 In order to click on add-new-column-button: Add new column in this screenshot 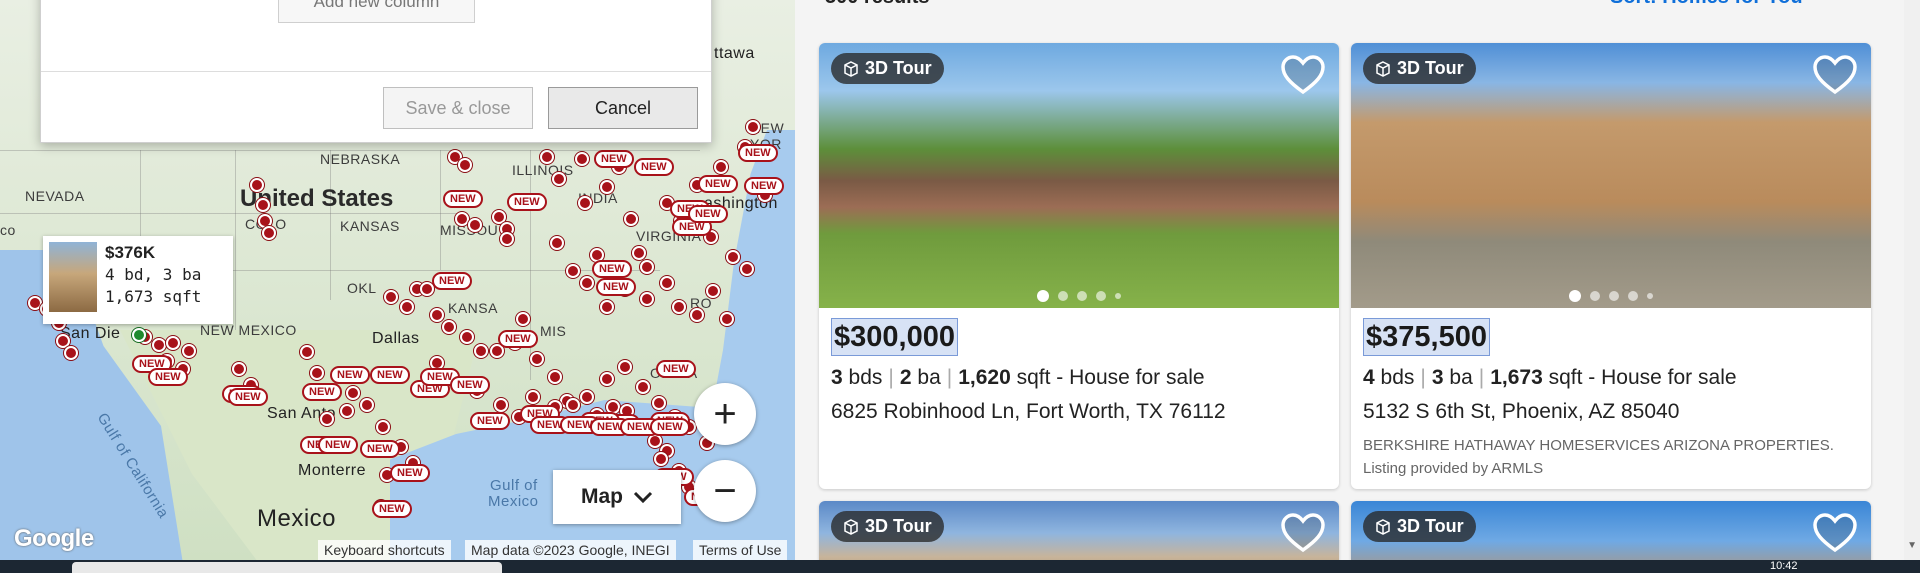, I will do `click(376, 11)`.